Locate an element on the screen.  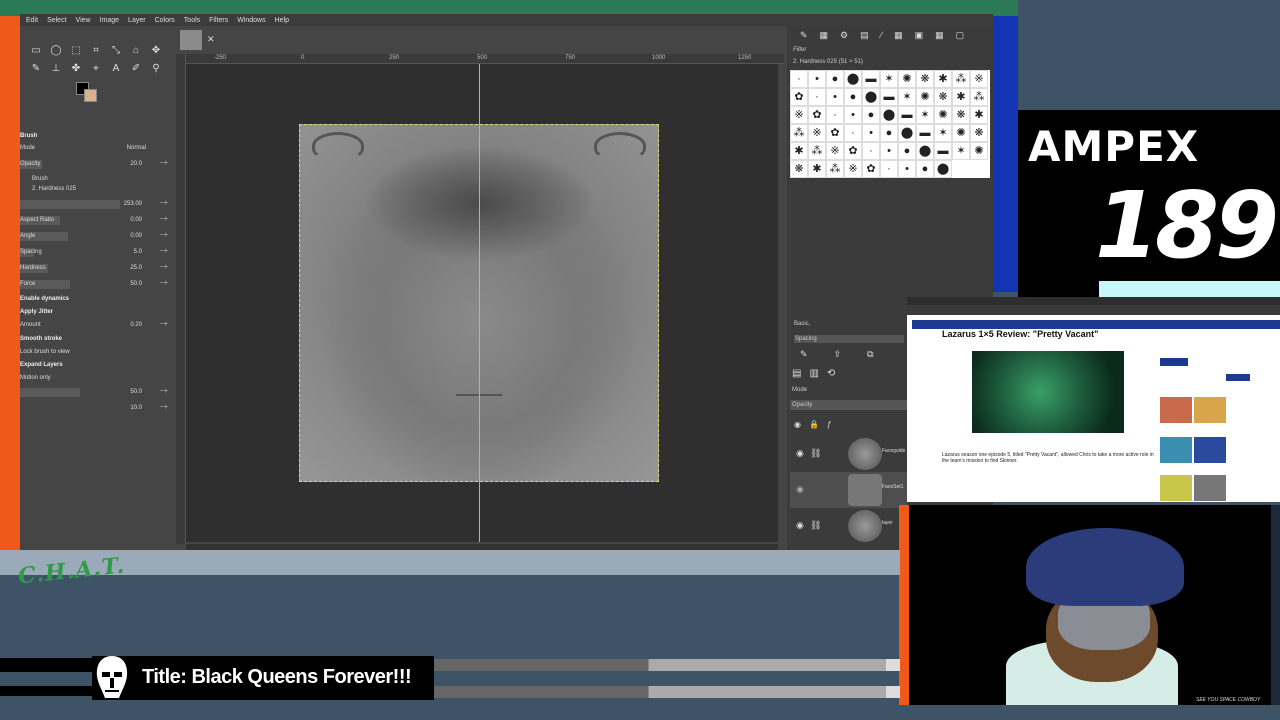
path-icon: ⌖ is located at coordinates (96, 69).